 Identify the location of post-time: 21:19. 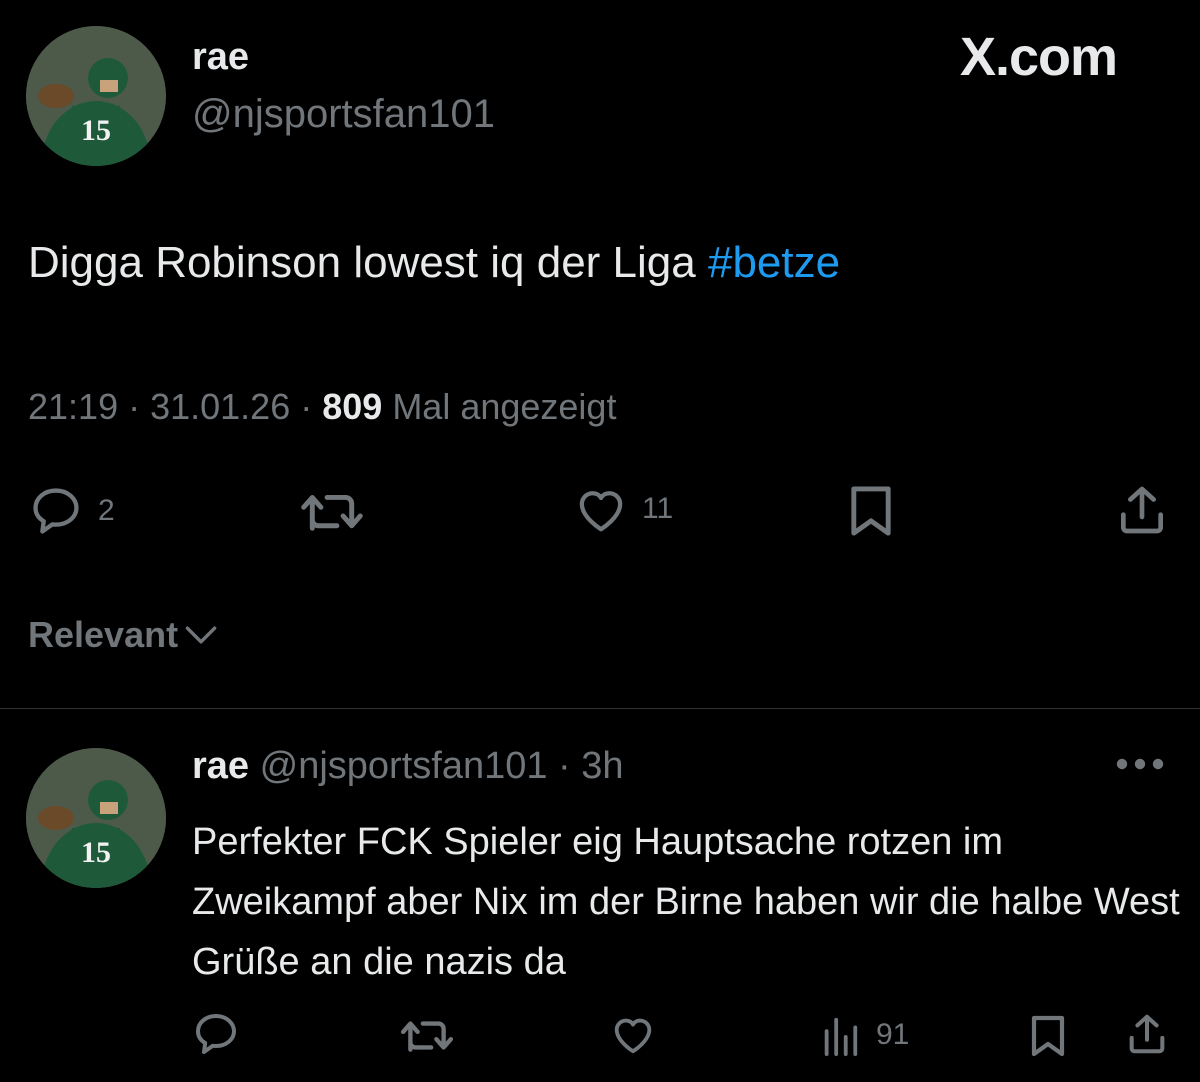
(73, 406).